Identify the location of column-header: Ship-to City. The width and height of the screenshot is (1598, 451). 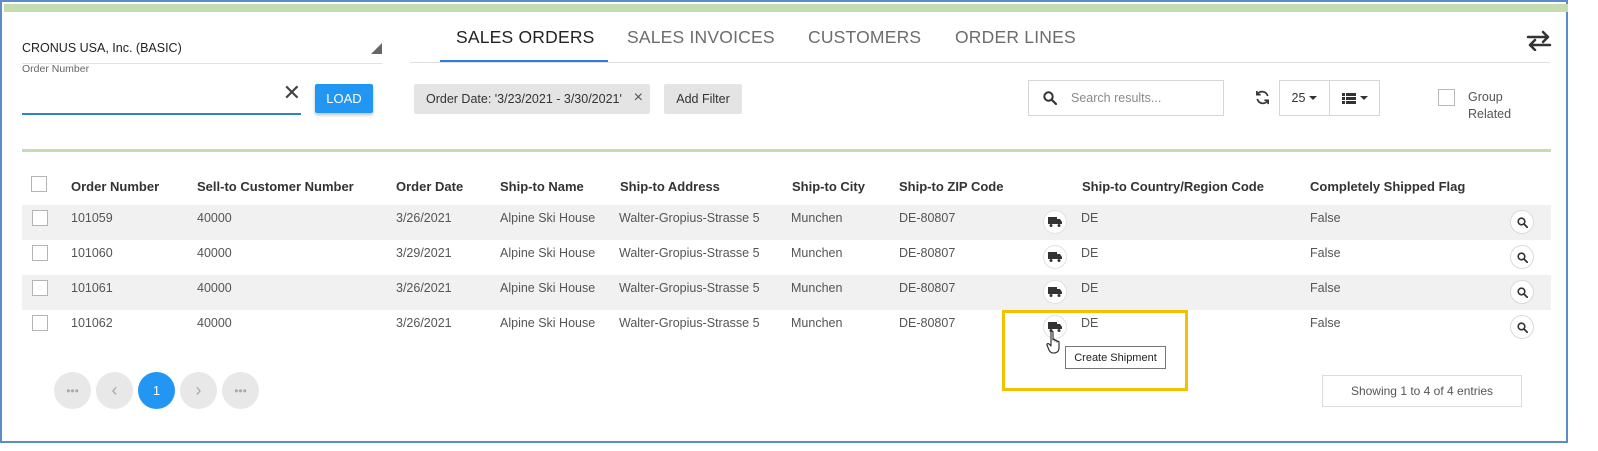
(828, 186).